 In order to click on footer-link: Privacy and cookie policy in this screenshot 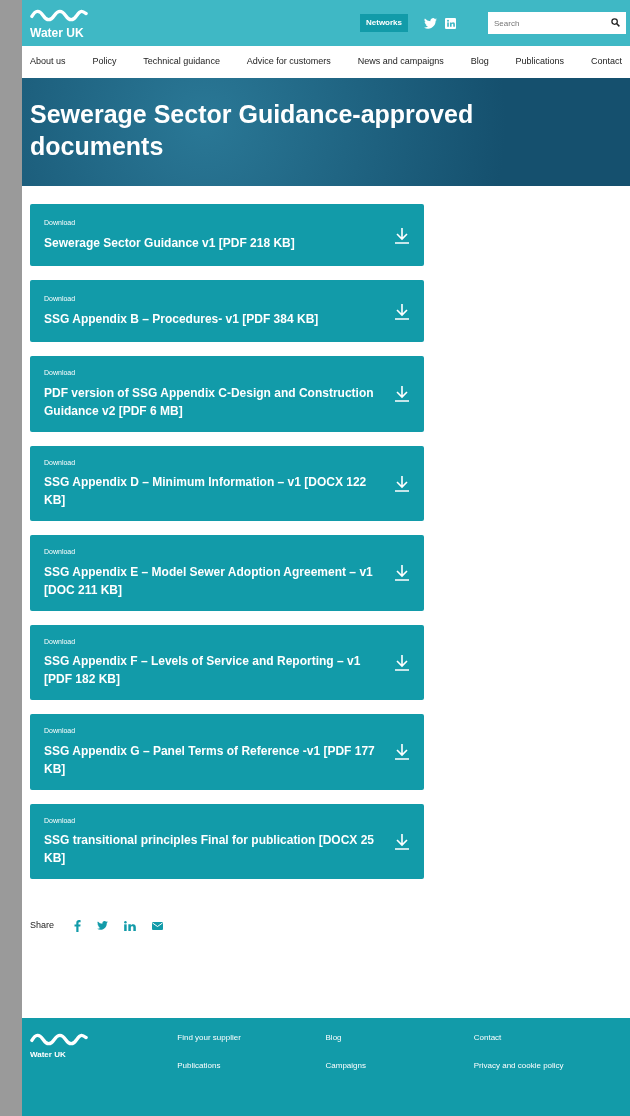, I will do `click(547, 1066)`.